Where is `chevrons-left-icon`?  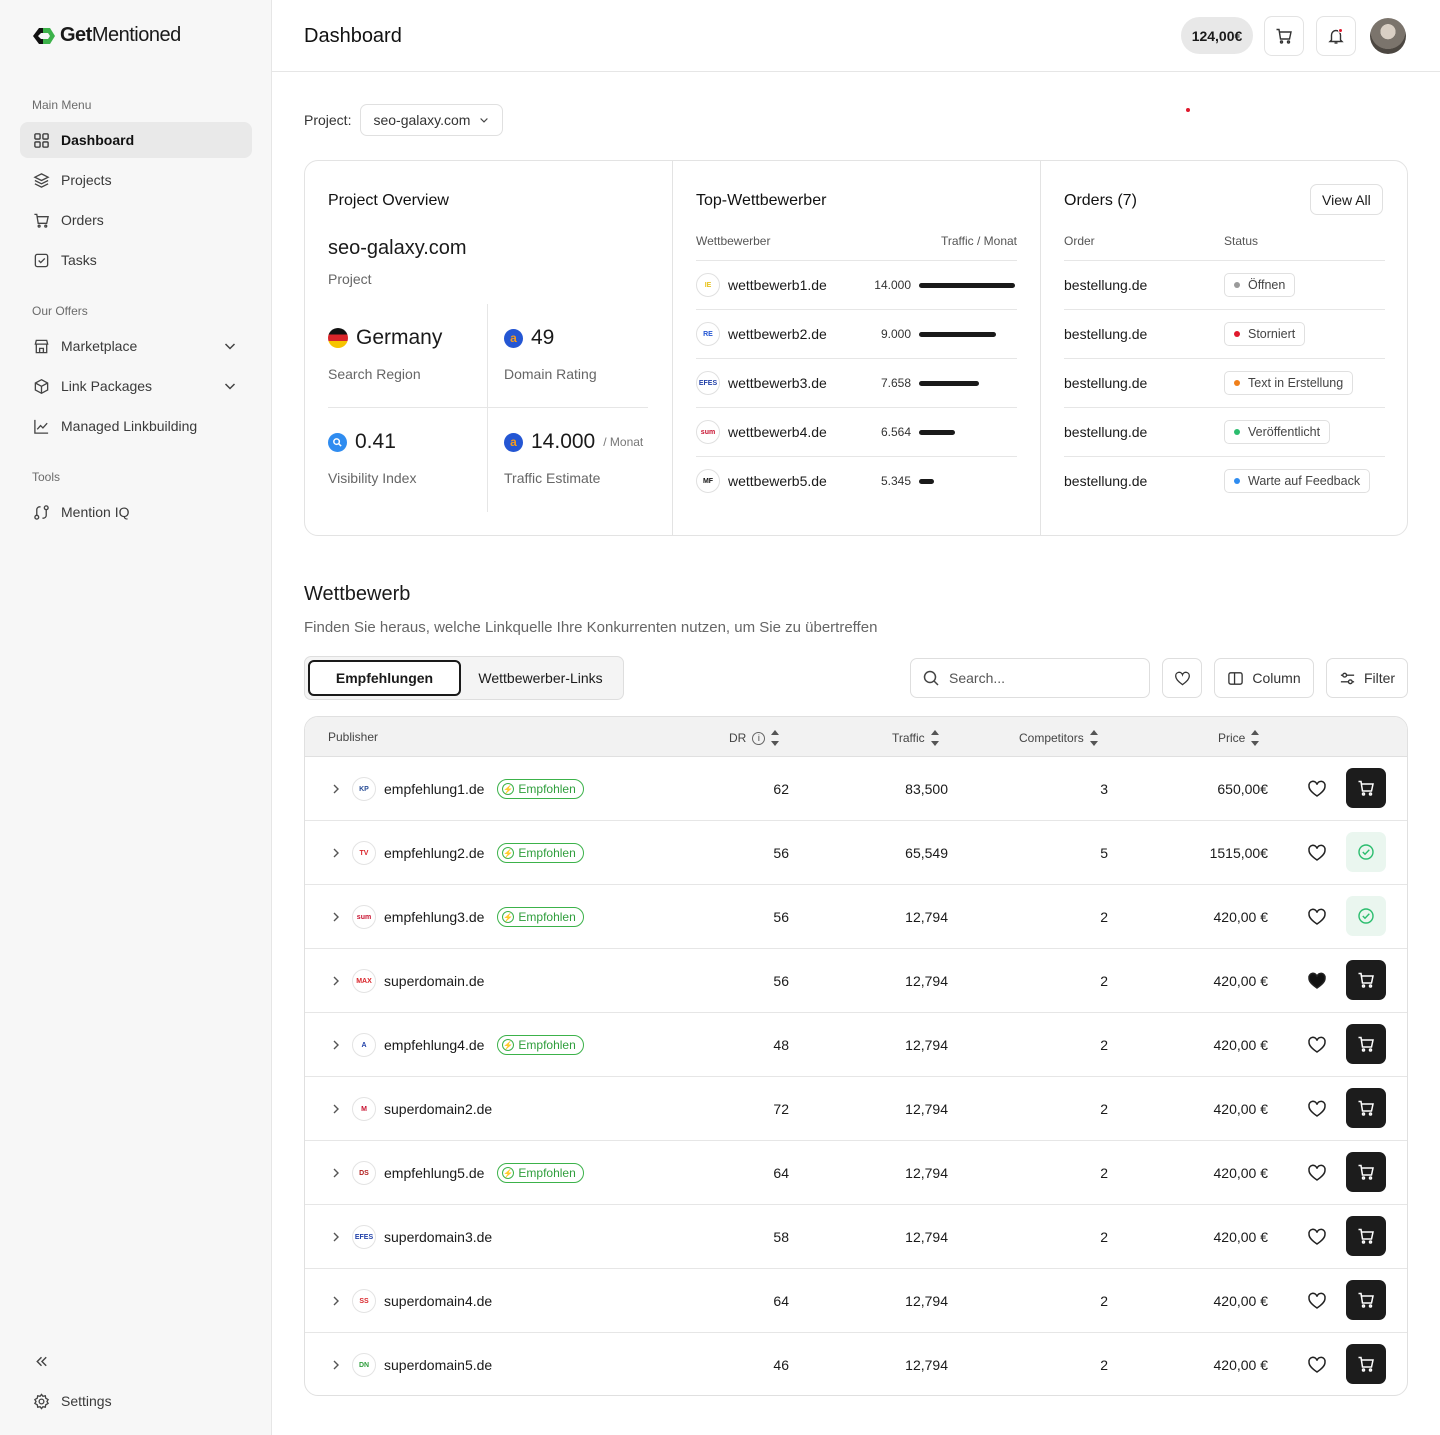
chevrons-left-icon is located at coordinates (41, 1361).